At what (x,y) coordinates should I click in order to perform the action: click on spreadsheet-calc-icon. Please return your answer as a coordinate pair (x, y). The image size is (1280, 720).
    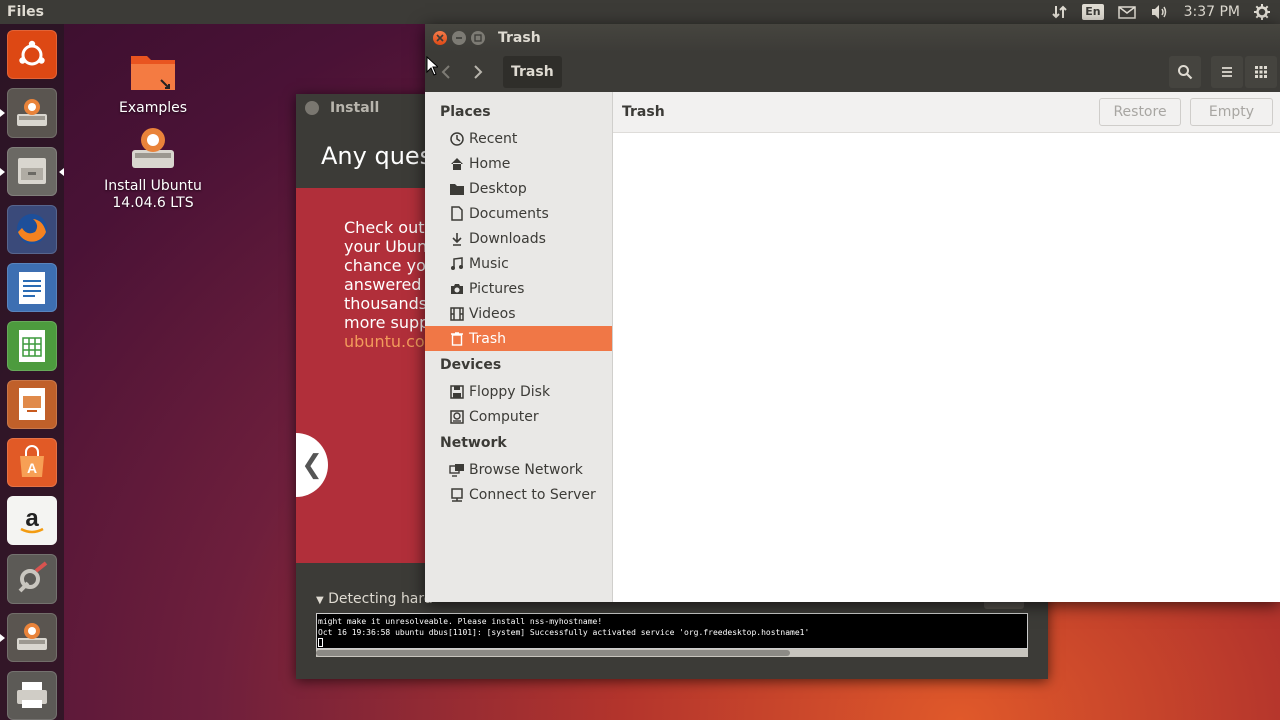
    Looking at the image, I should click on (32, 345).